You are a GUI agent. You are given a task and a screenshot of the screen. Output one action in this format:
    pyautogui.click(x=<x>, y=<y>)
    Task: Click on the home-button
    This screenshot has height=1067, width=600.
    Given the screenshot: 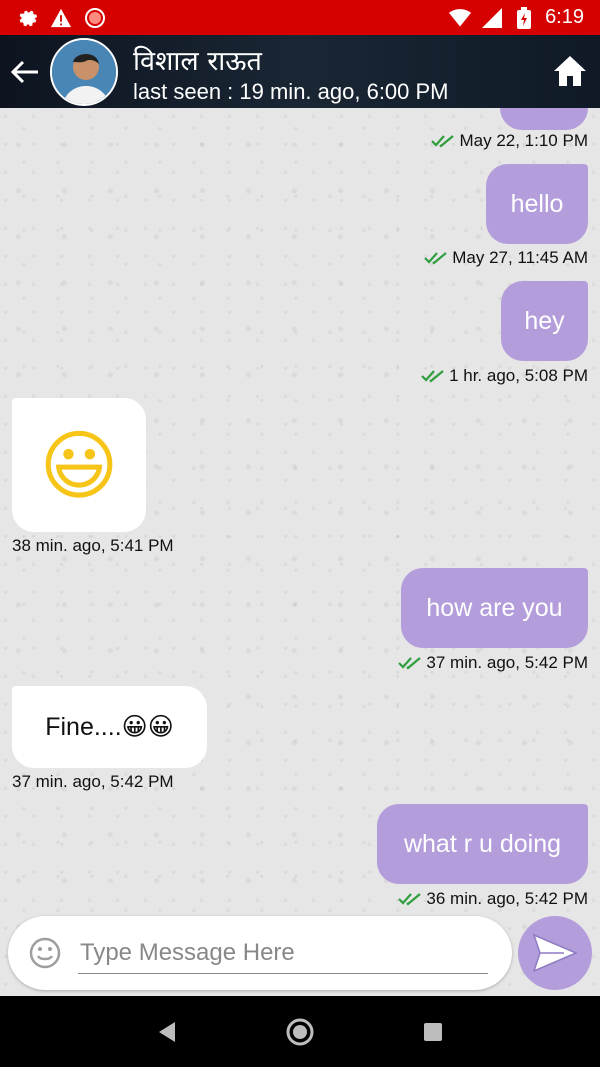 What is the action you would take?
    pyautogui.click(x=570, y=71)
    